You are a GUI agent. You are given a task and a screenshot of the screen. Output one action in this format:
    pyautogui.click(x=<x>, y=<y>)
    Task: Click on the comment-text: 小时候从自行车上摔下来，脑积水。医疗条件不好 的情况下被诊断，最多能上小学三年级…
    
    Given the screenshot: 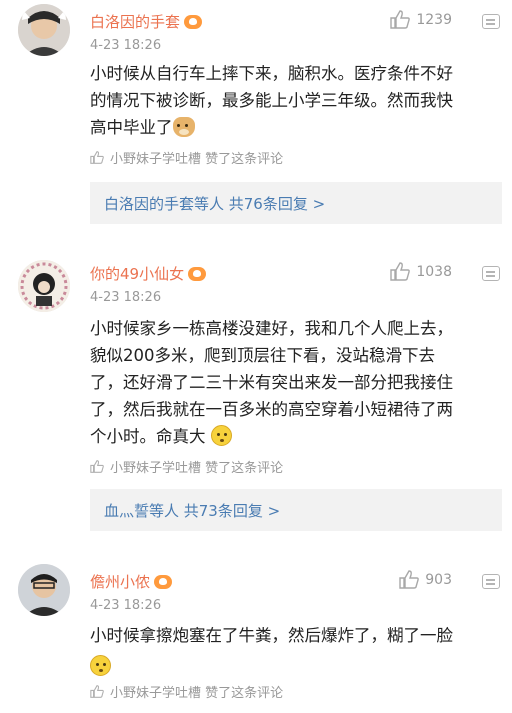 What is the action you would take?
    pyautogui.click(x=271, y=100)
    